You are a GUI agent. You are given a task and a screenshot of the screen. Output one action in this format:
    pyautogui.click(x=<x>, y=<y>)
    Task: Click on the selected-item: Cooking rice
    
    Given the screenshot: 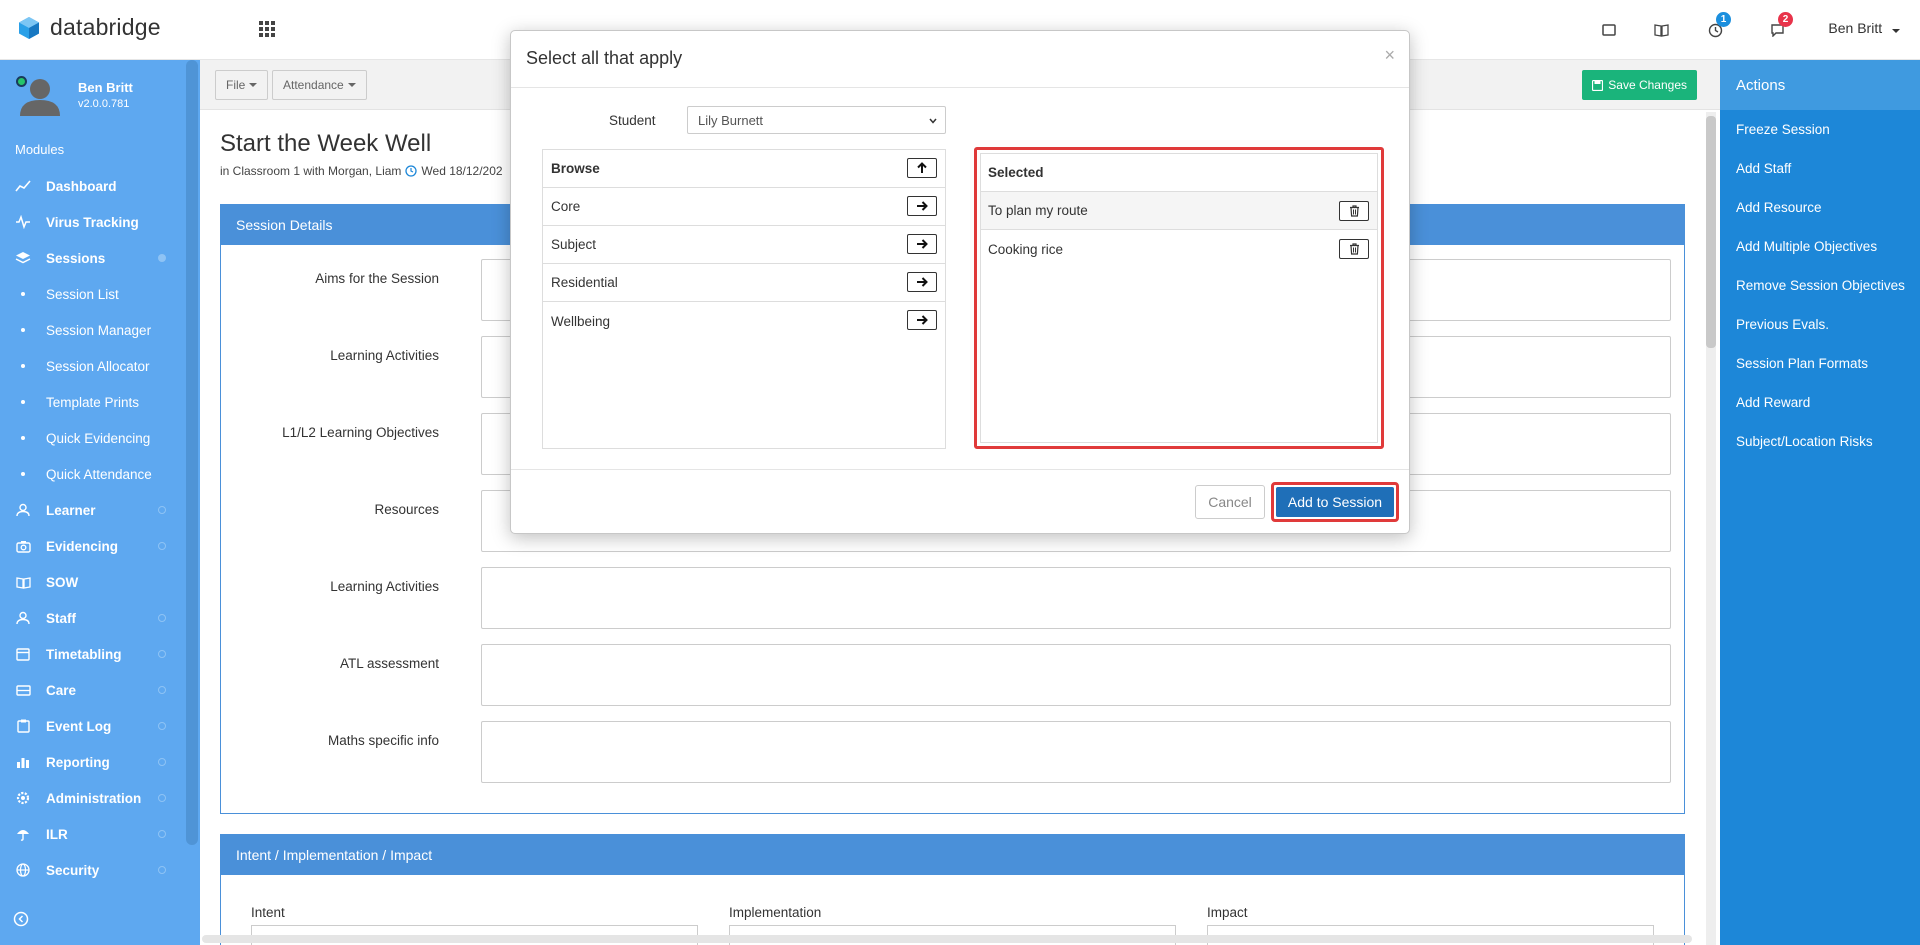 What is the action you would take?
    pyautogui.click(x=1179, y=249)
    